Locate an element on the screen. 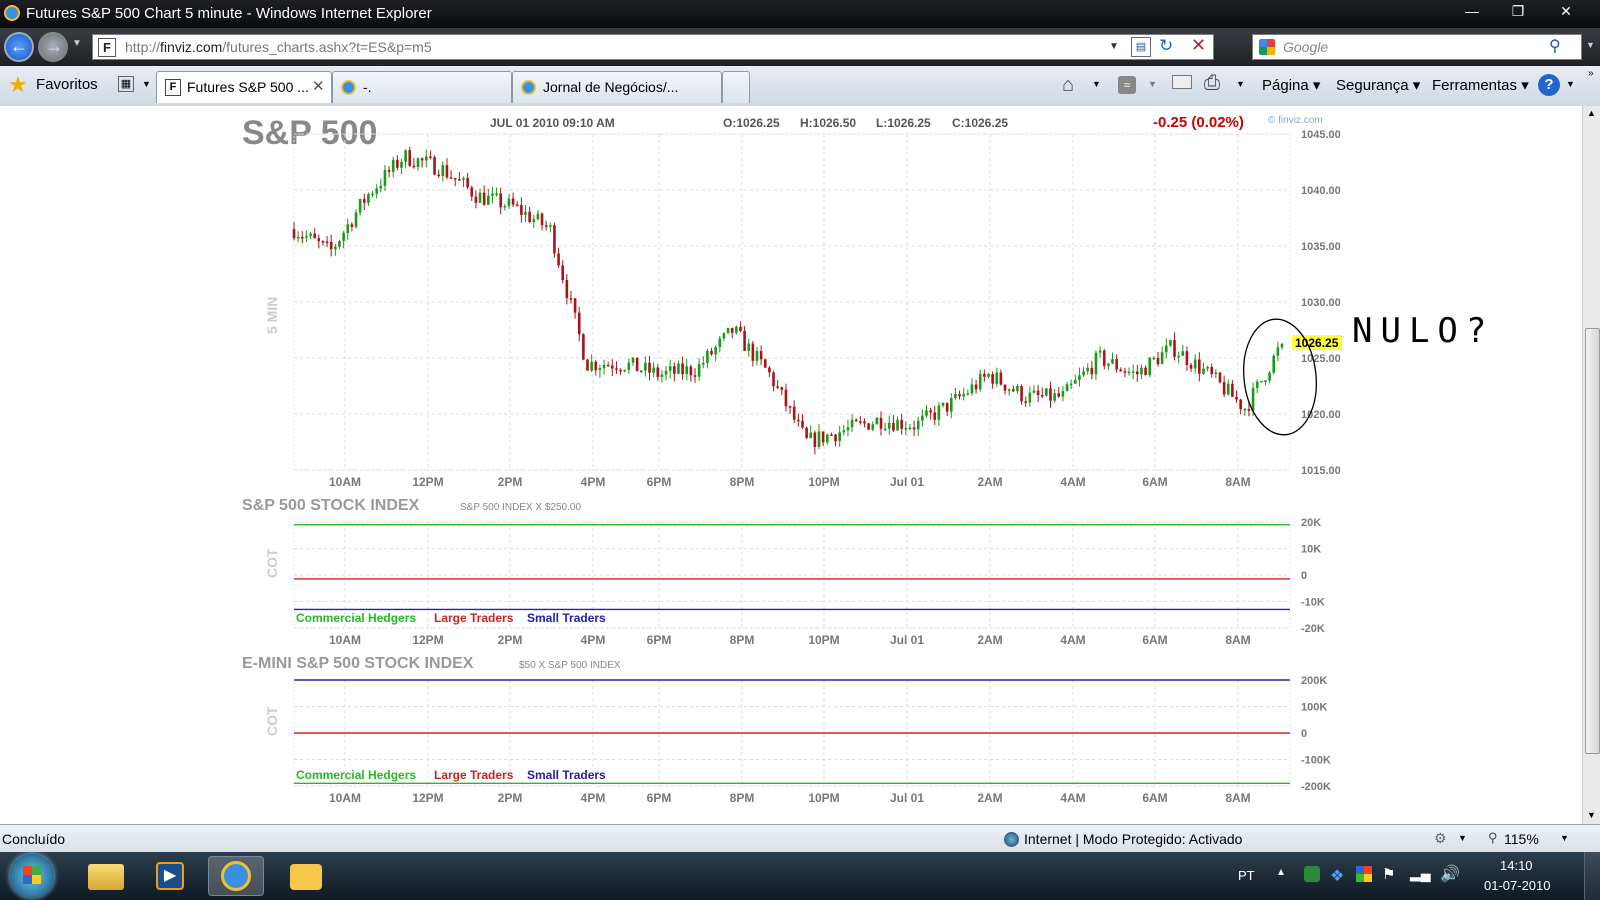 This screenshot has width=1600, height=900. cot-x-tick: Jul 01 is located at coordinates (907, 640).